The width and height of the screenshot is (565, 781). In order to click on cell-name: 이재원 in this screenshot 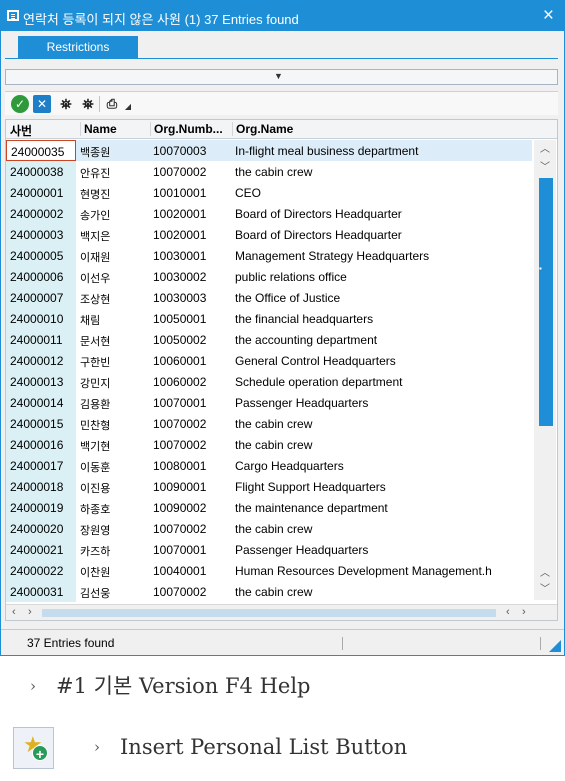, I will do `click(95, 258)`.